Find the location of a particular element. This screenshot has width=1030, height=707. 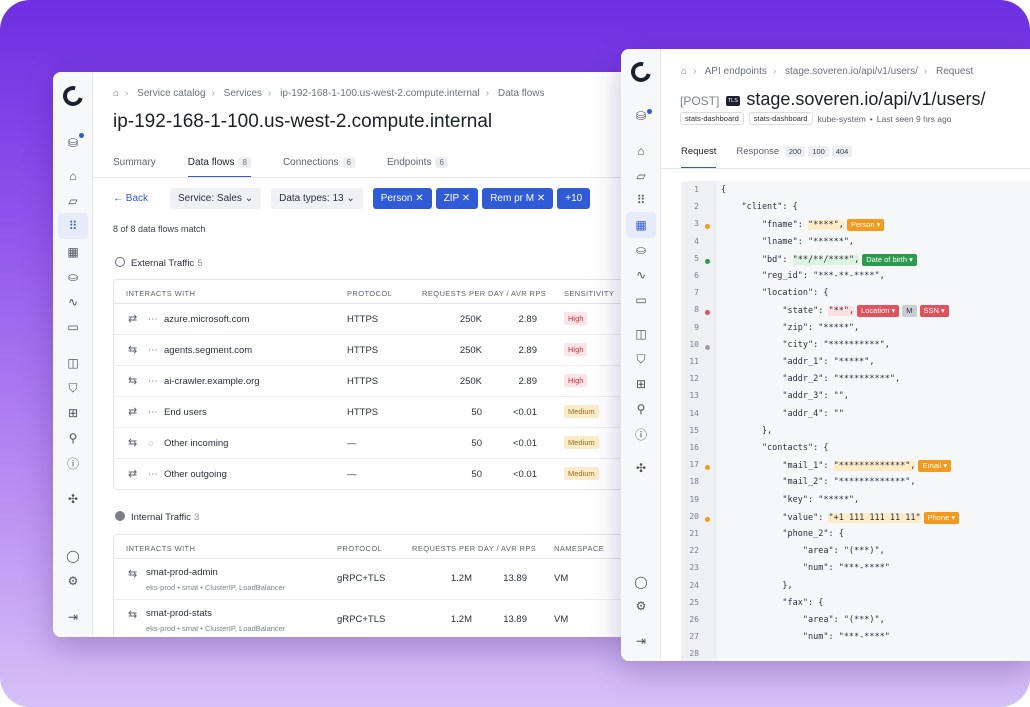

breadcrumb-item: Service catalog is located at coordinates (171, 93).